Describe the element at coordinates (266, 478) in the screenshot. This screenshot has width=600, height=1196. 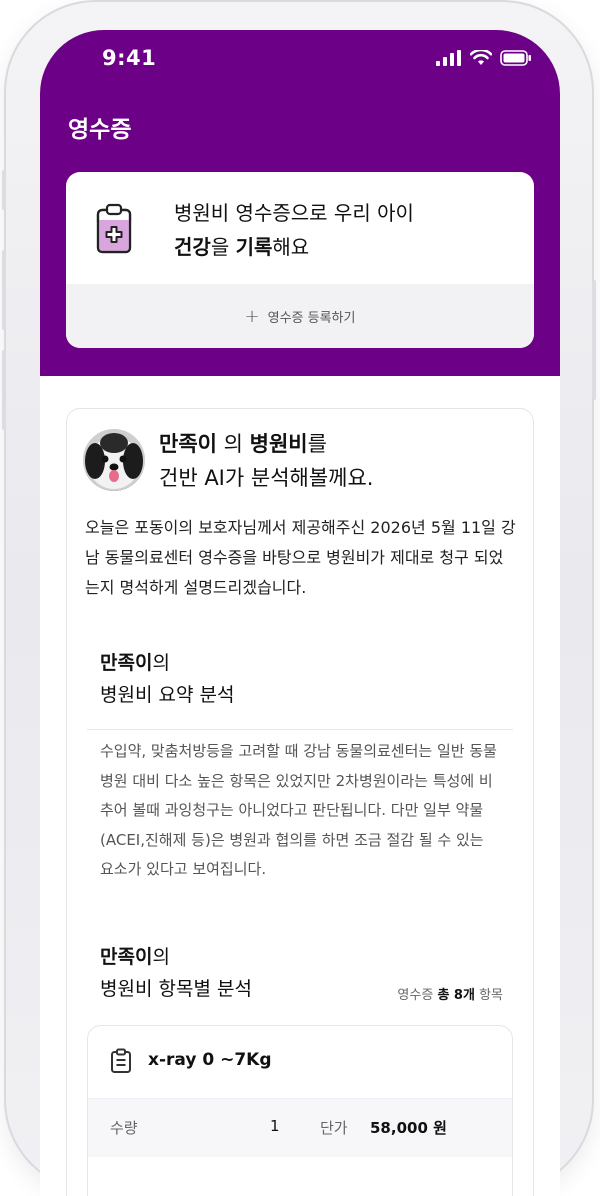
I see `analysis-heading-line-2: 건반 AI가 분석해볼께요.` at that location.